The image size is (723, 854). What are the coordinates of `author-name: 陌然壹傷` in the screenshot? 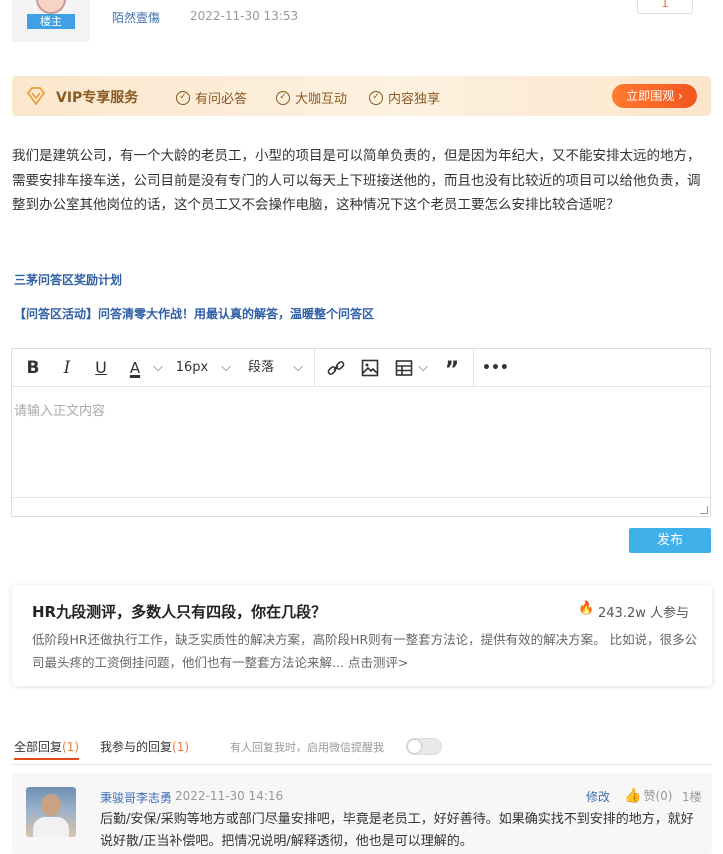 It's located at (136, 17).